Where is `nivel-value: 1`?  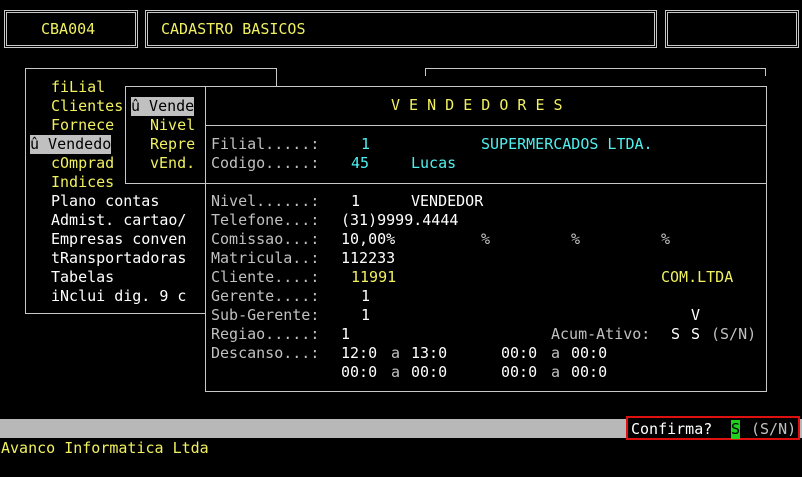
nivel-value: 1 is located at coordinates (355, 201).